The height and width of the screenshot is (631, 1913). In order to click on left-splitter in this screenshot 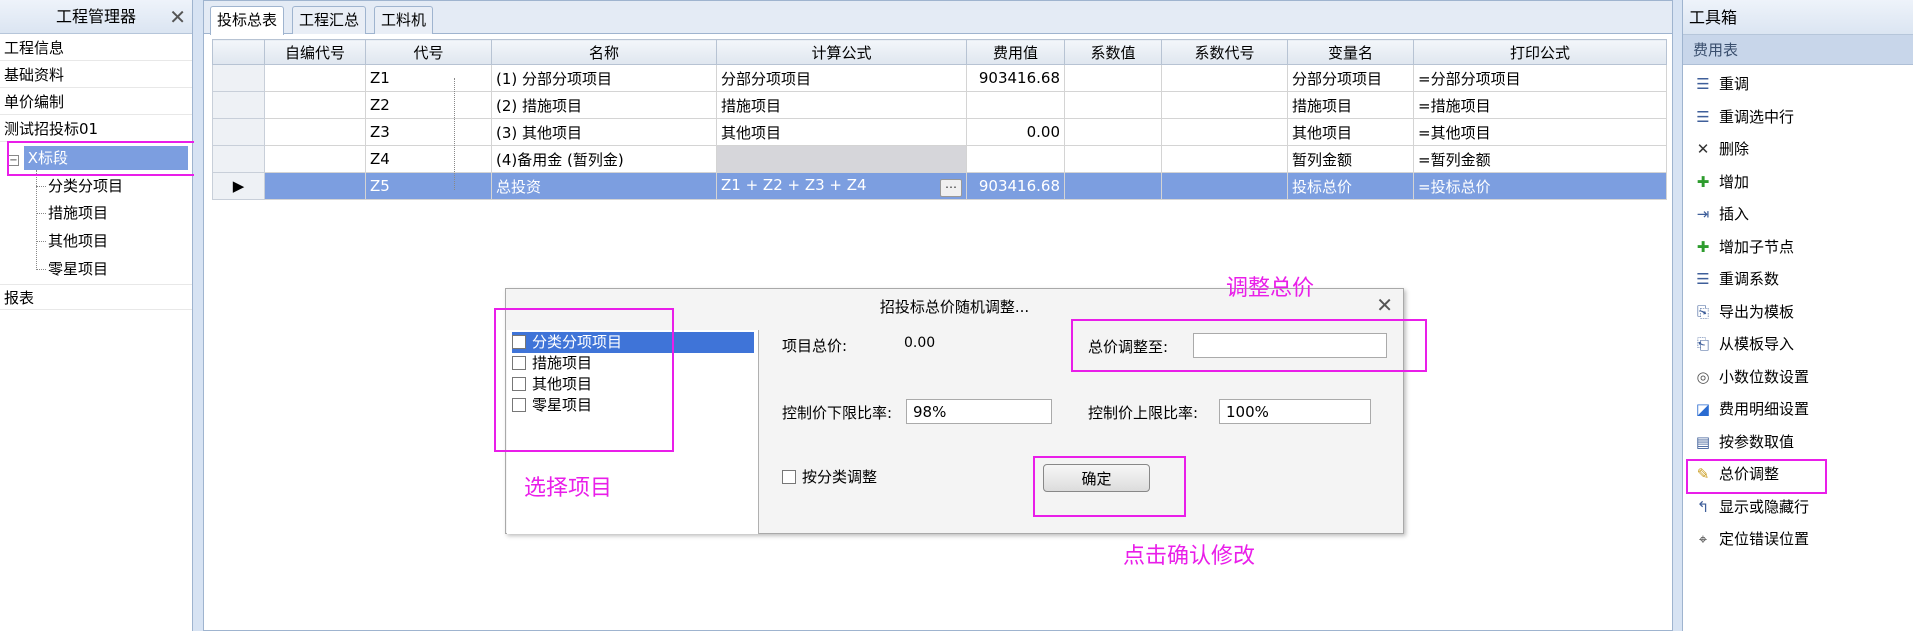, I will do `click(198, 315)`.